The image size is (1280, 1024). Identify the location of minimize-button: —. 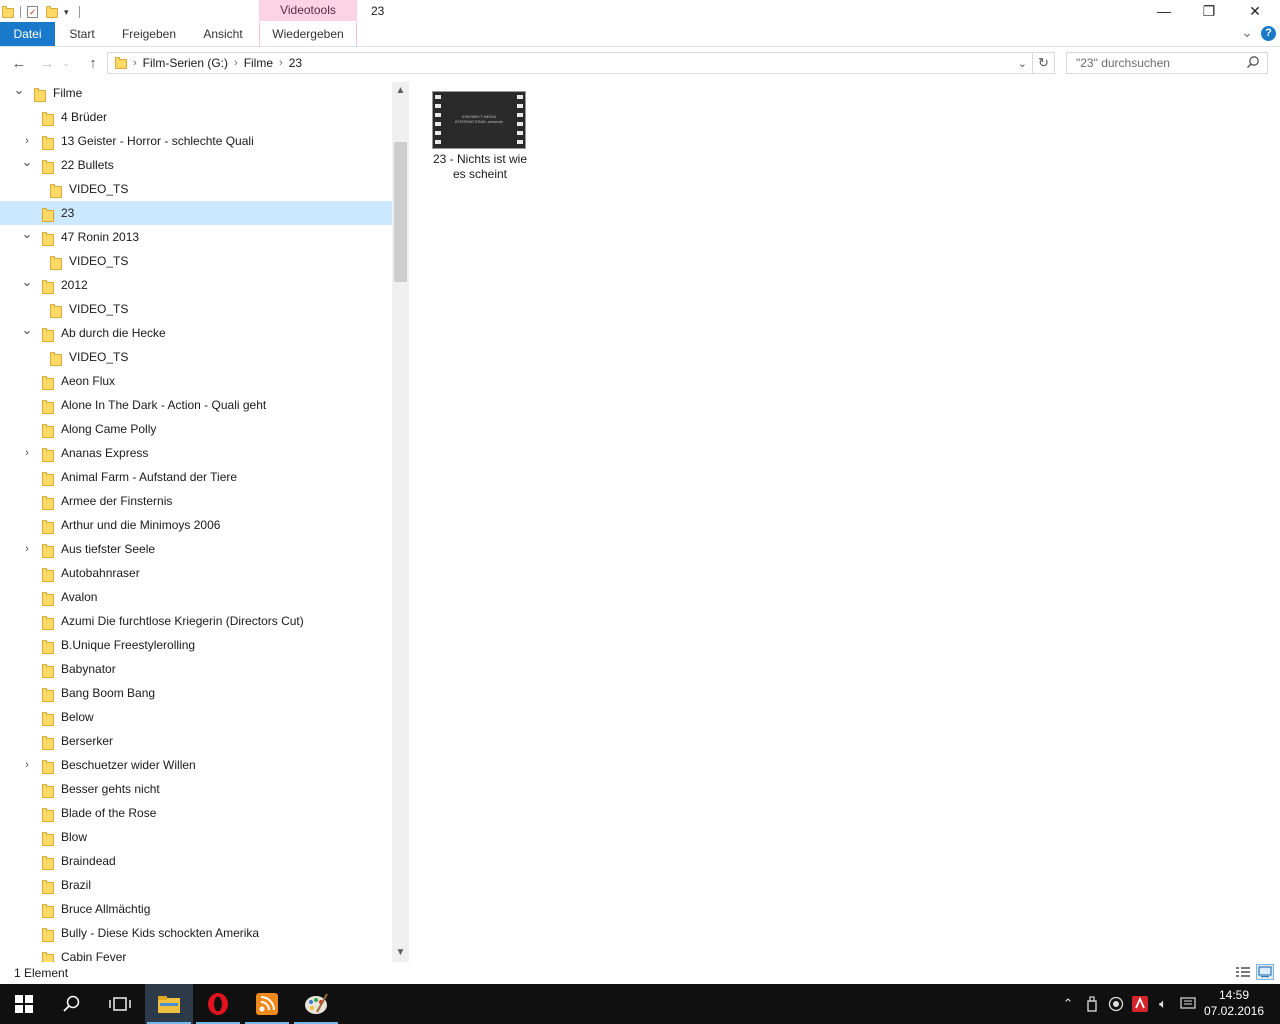
(1164, 11).